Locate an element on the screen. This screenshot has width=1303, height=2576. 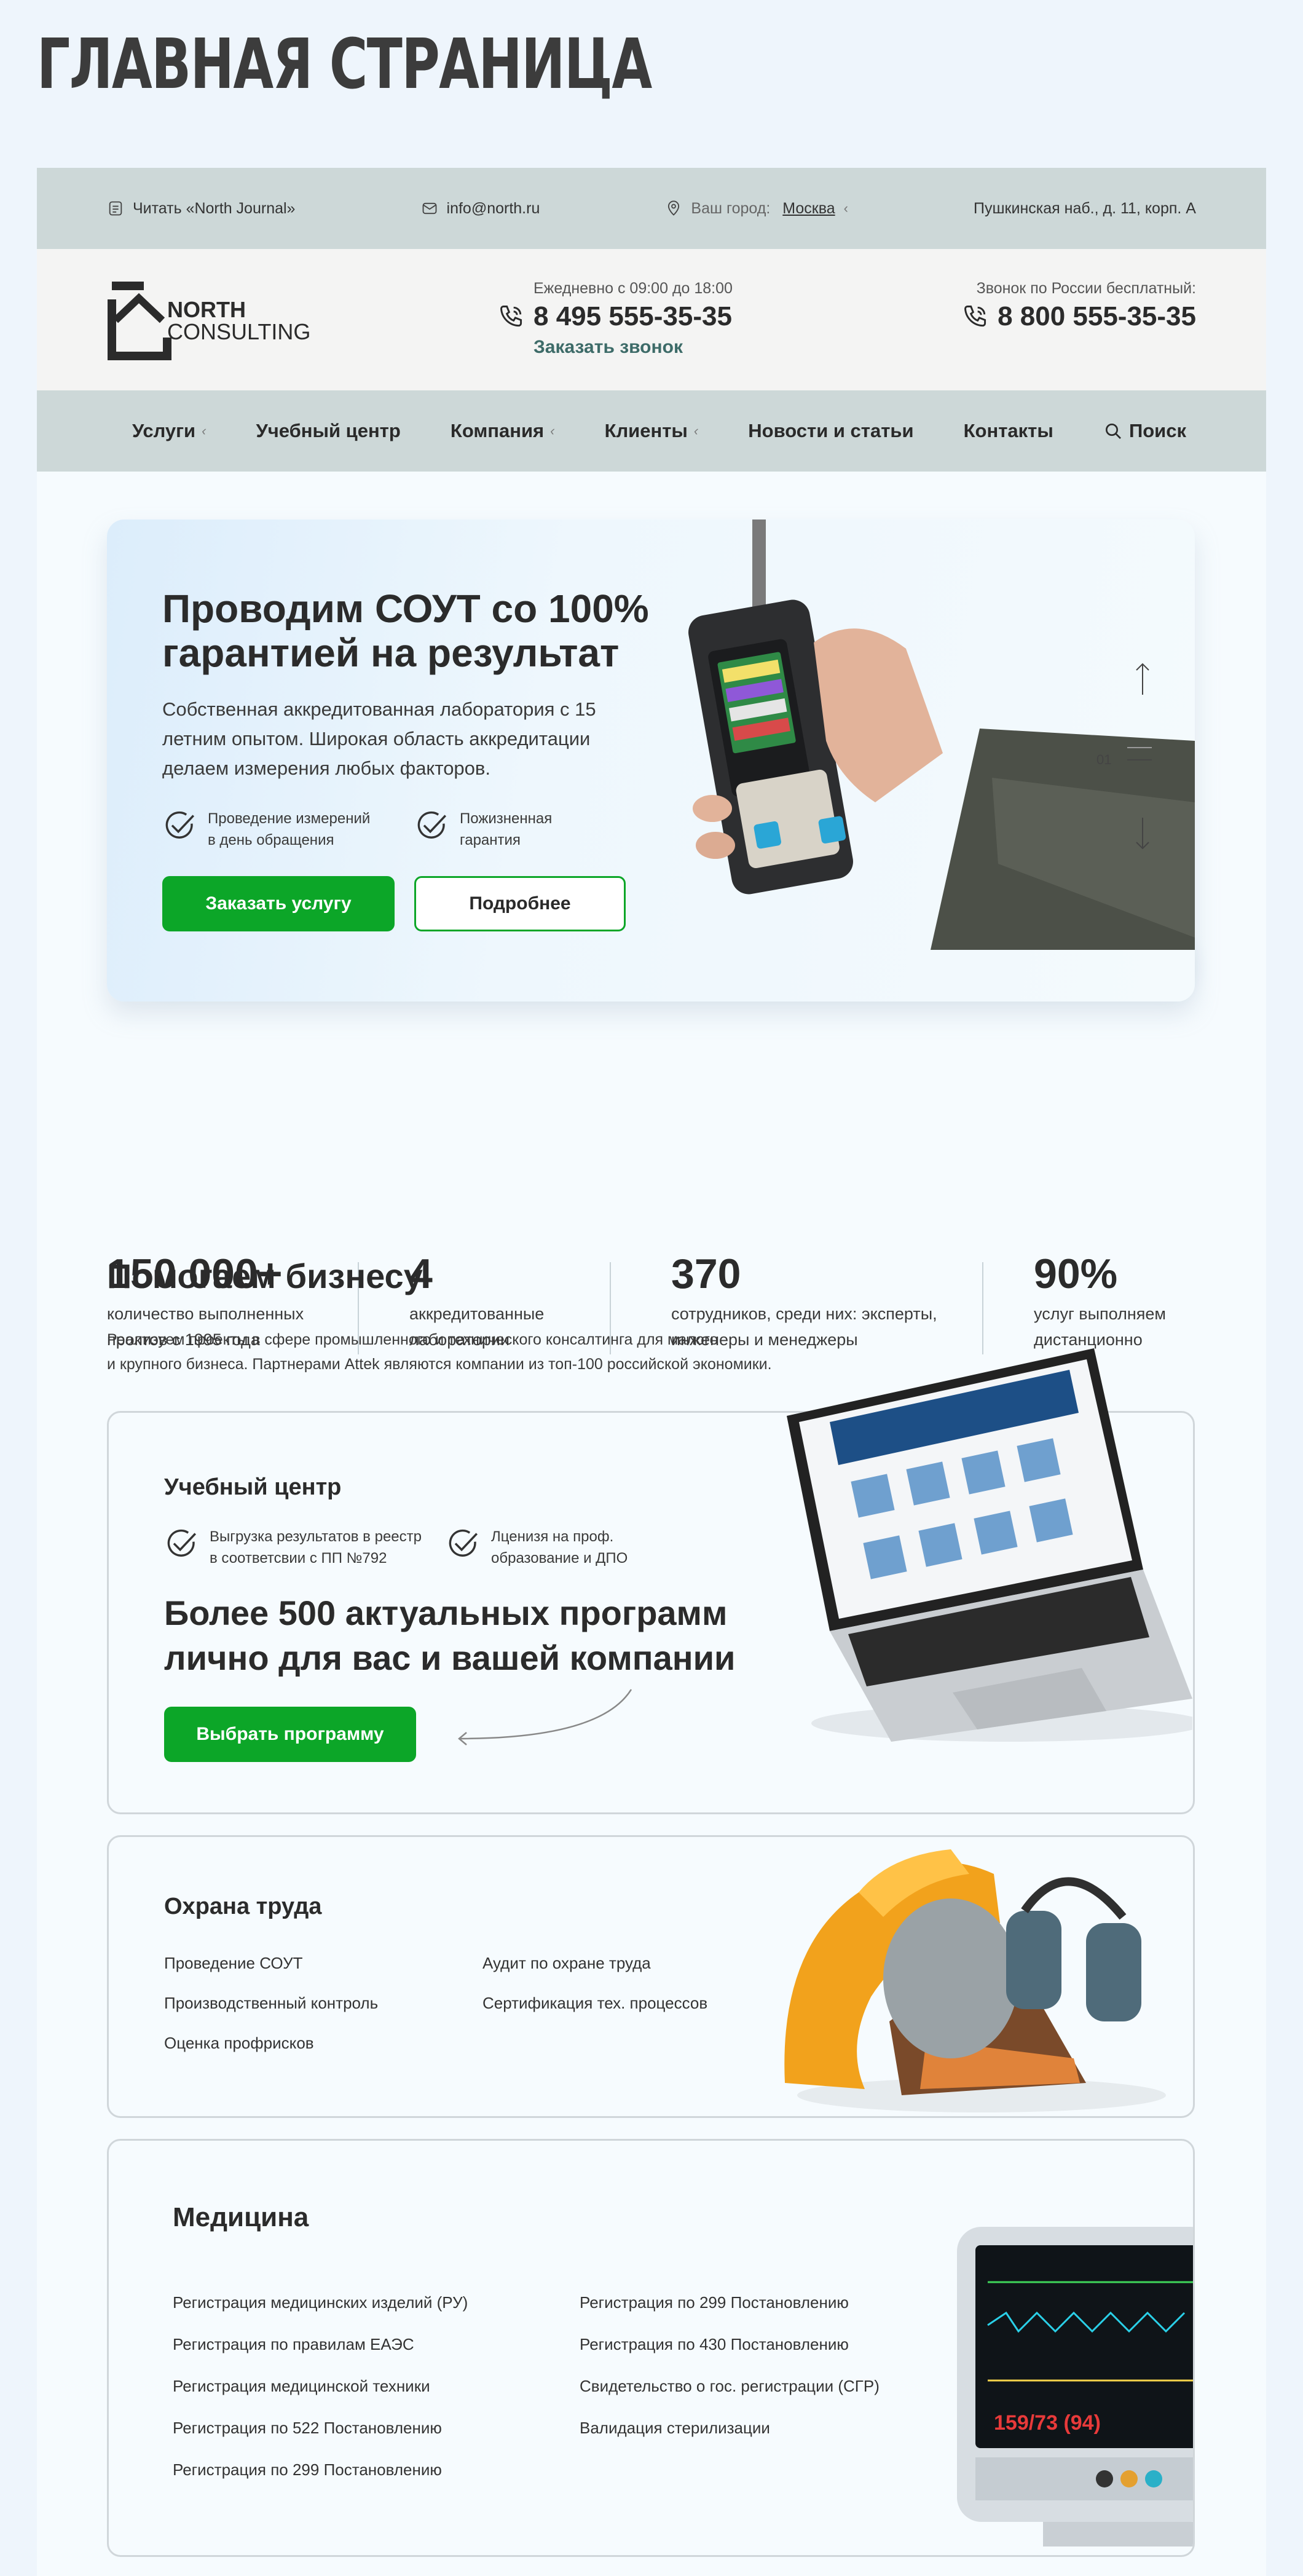
journal-icon is located at coordinates (115, 208).